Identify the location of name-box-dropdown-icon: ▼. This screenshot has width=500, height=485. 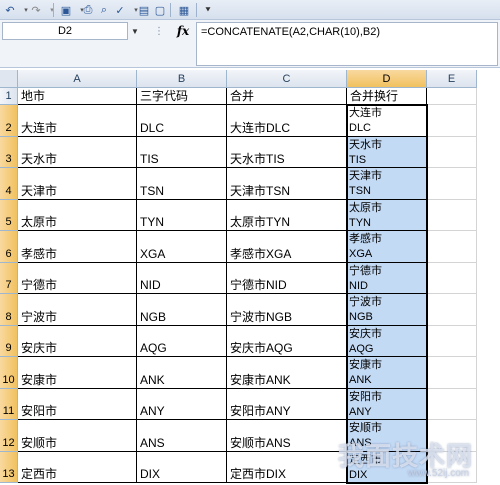
(135, 31).